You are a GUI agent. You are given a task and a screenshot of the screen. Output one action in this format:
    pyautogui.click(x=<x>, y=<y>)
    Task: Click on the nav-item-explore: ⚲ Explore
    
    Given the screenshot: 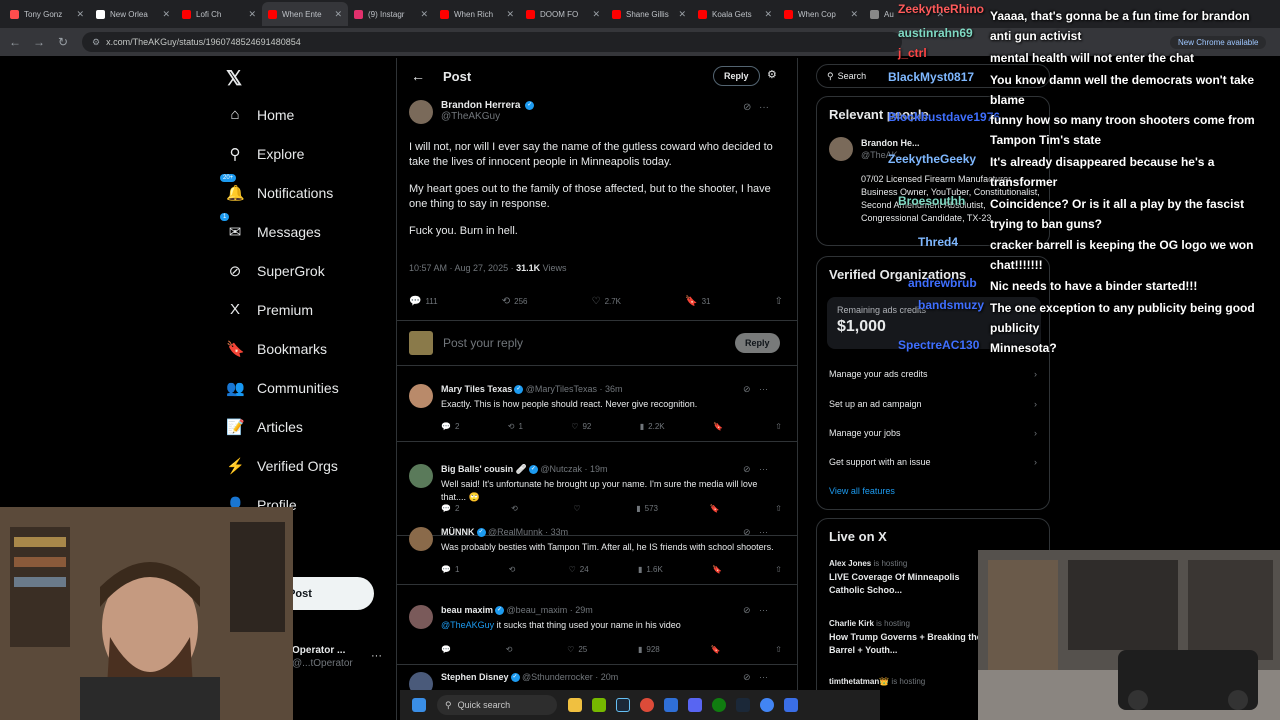 What is the action you would take?
    pyautogui.click(x=265, y=154)
    